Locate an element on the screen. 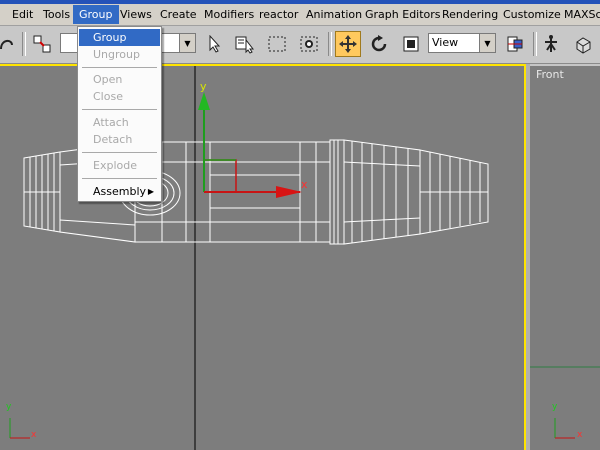 The width and height of the screenshot is (600, 450). menu-modifiers: Modifiers is located at coordinates (229, 14).